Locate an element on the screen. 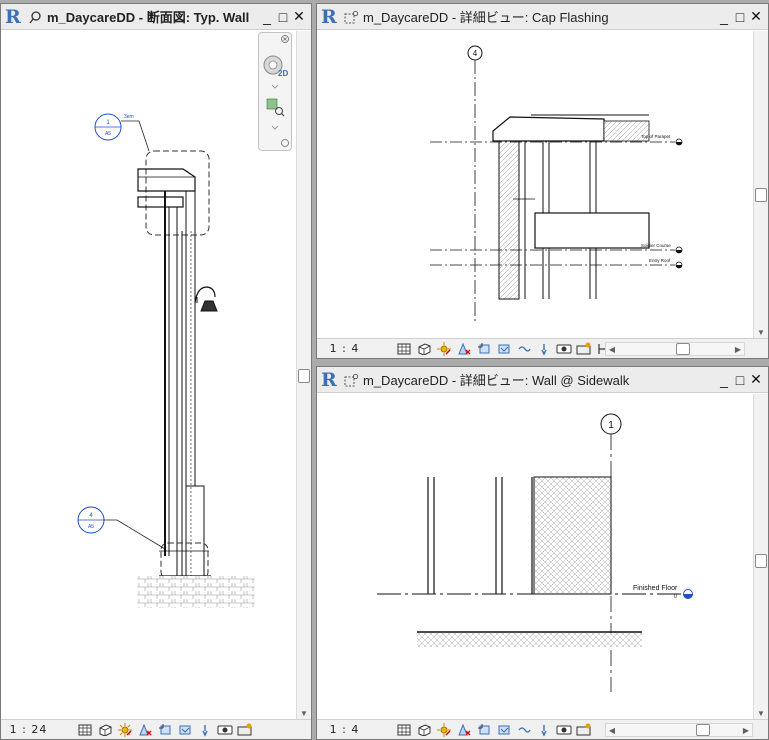 The image size is (769, 740). callout-top-label: 1 is located at coordinates (108, 123).